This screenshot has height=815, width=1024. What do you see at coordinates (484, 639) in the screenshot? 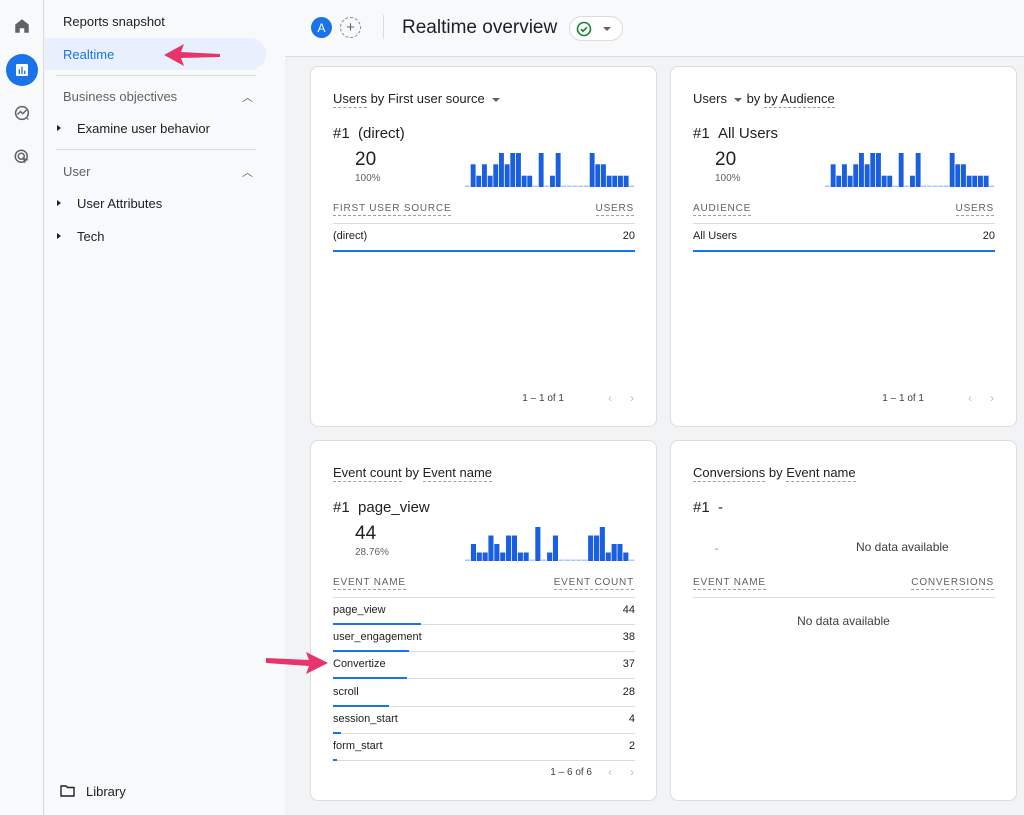
I see `table-row: user_engagement 38` at bounding box center [484, 639].